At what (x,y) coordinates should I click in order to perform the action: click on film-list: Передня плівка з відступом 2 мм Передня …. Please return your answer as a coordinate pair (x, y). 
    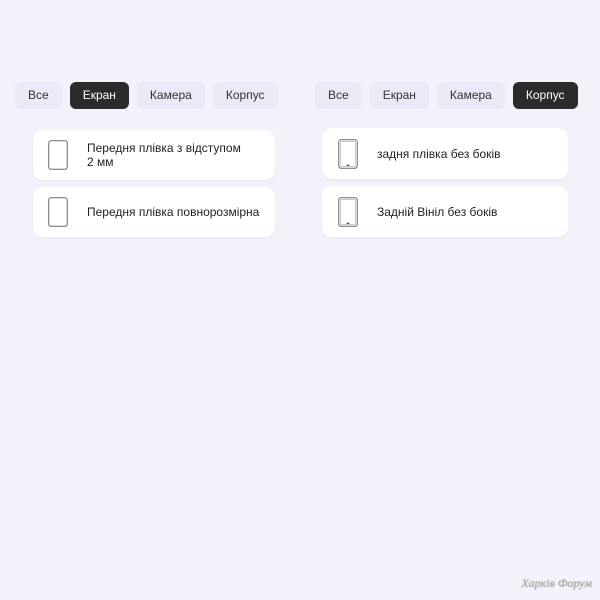
    Looking at the image, I should click on (154, 183).